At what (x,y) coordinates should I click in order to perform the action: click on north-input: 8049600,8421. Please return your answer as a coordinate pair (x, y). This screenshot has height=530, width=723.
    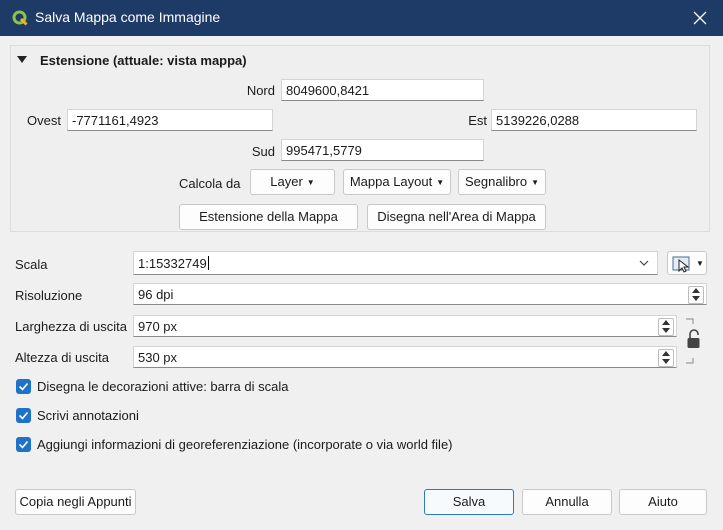
    Looking at the image, I should click on (382, 90).